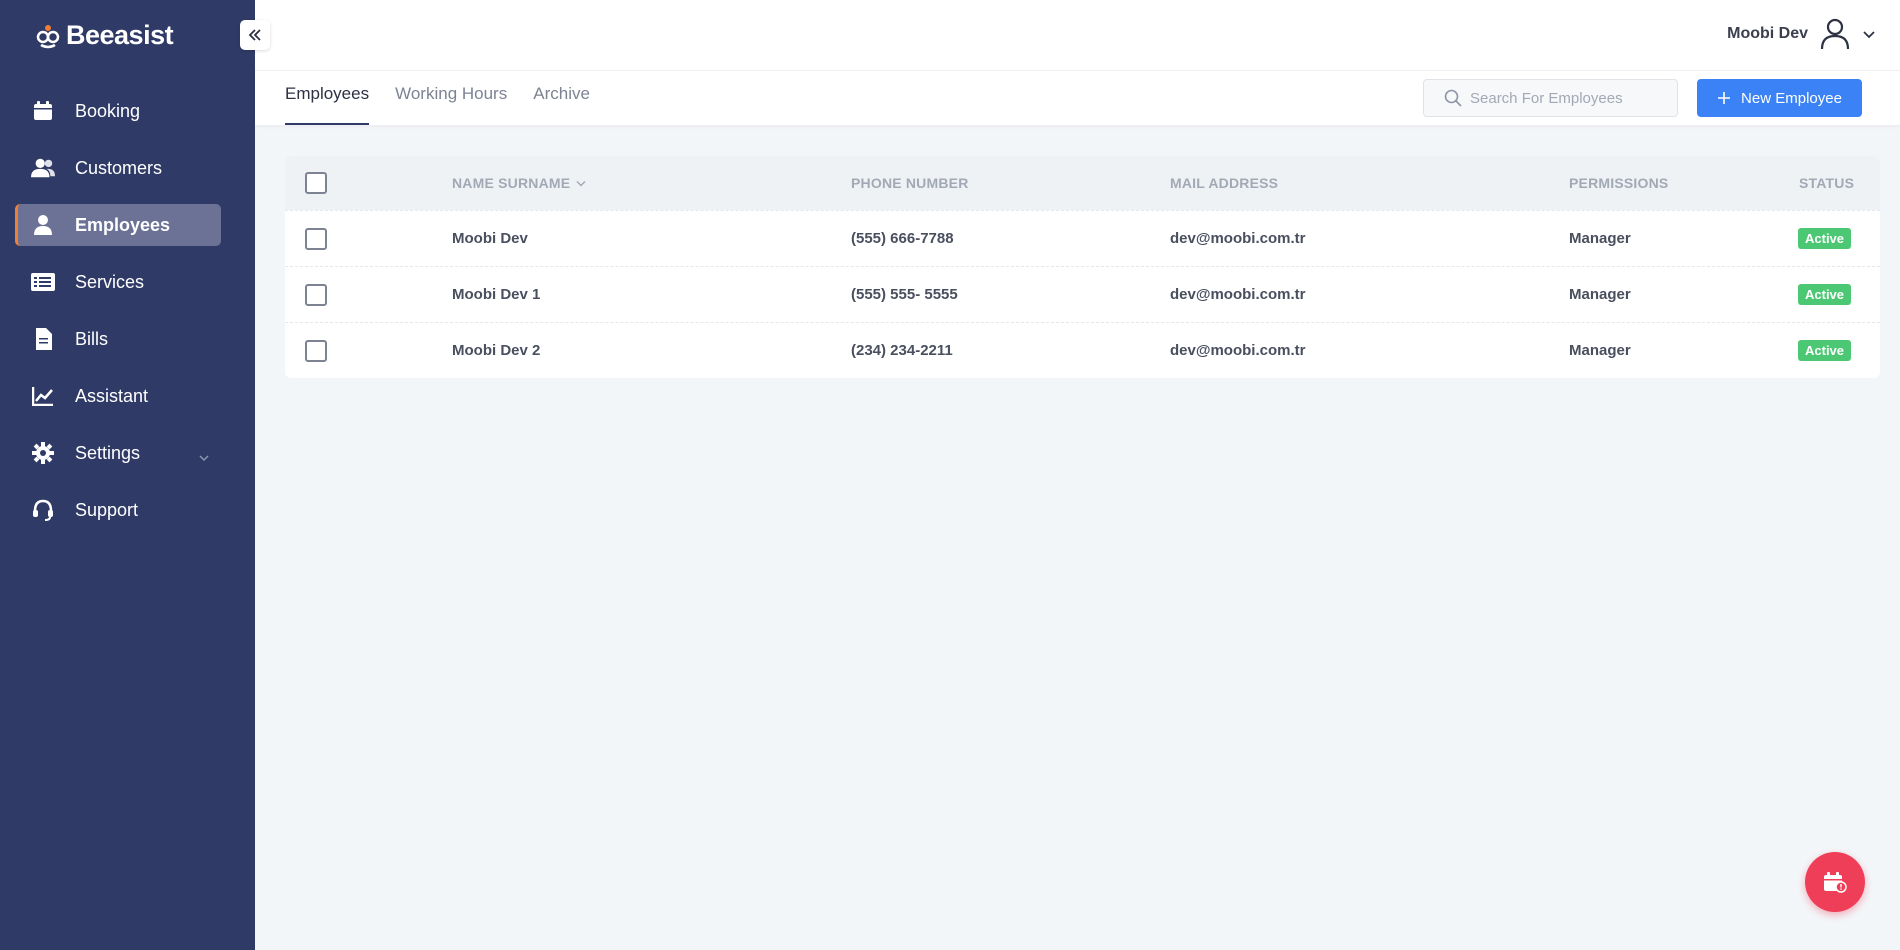 This screenshot has width=1900, height=950. Describe the element at coordinates (120, 35) in the screenshot. I see `brand-name: Beeasist` at that location.